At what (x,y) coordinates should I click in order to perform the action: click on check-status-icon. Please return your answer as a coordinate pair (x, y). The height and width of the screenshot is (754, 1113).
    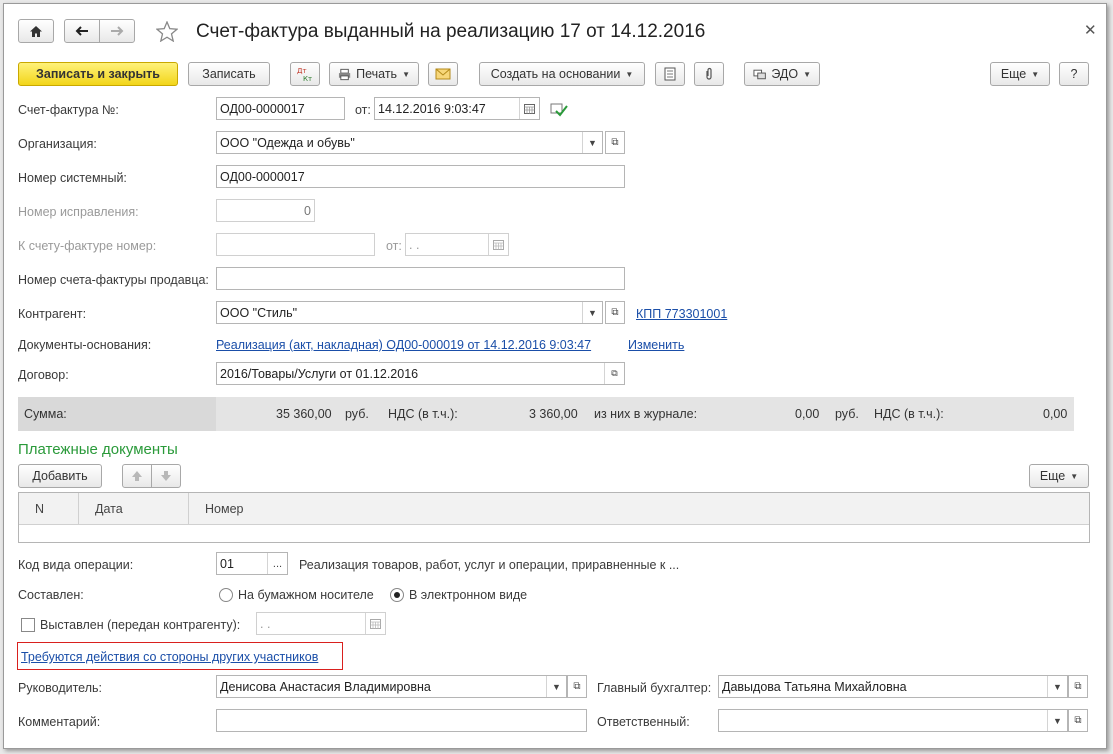
    Looking at the image, I should click on (559, 110).